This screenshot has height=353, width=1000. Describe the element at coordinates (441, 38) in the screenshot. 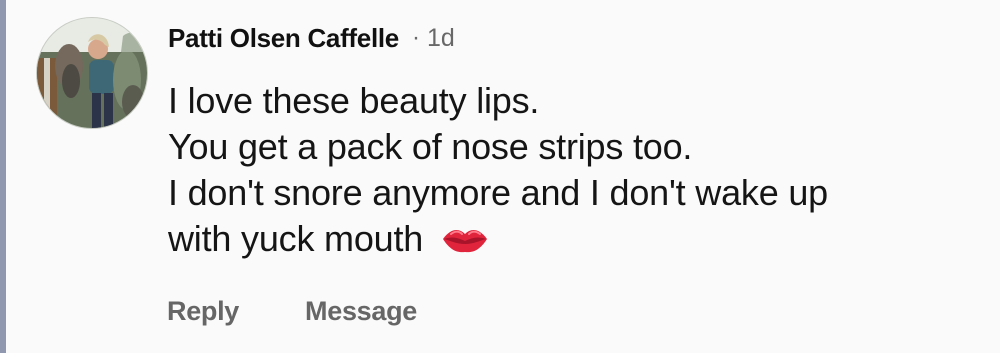

I see `comment-timestamp: 1d` at that location.